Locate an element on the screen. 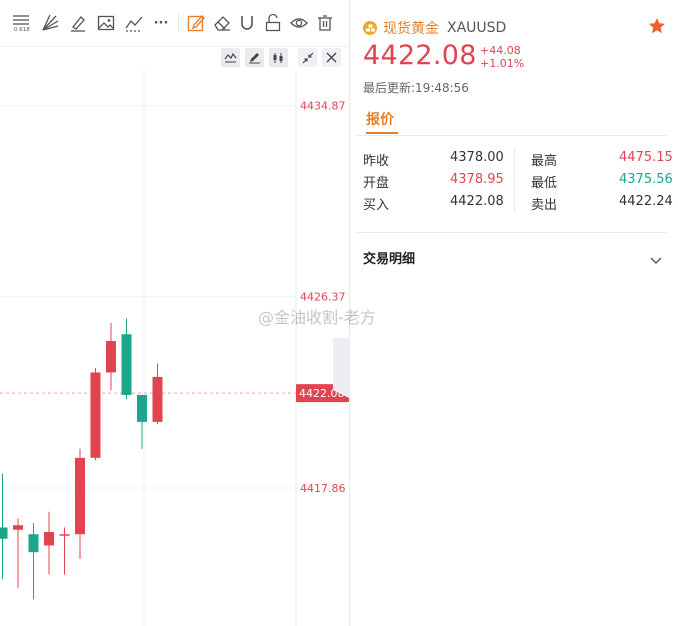 This screenshot has height=626, width=678. tab-divider is located at coordinates (511, 135).